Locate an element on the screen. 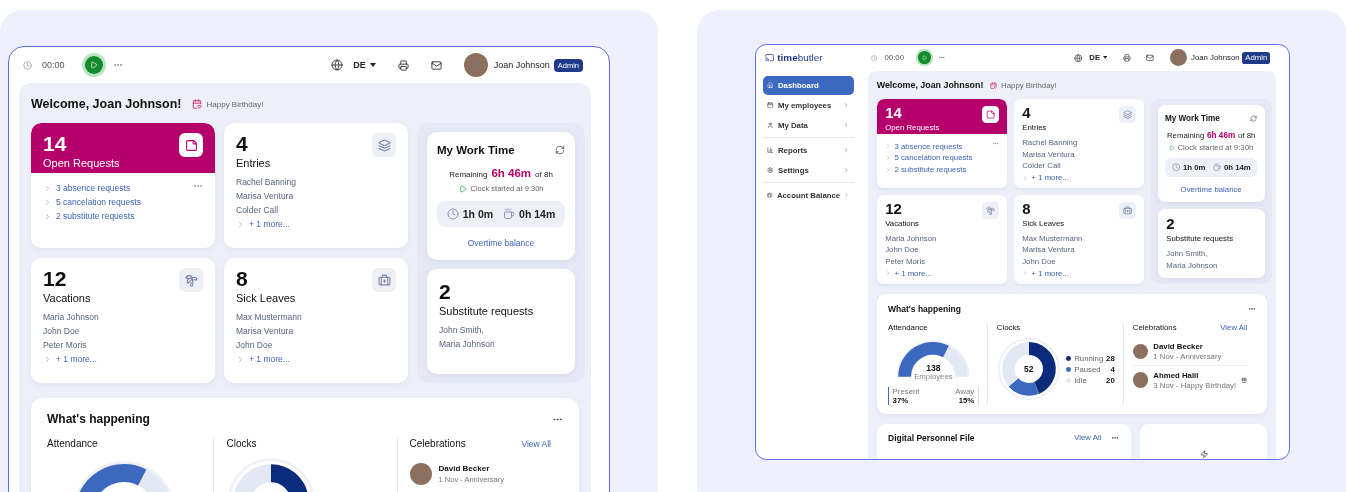  sidebar-item: Settings is located at coordinates (808, 170).